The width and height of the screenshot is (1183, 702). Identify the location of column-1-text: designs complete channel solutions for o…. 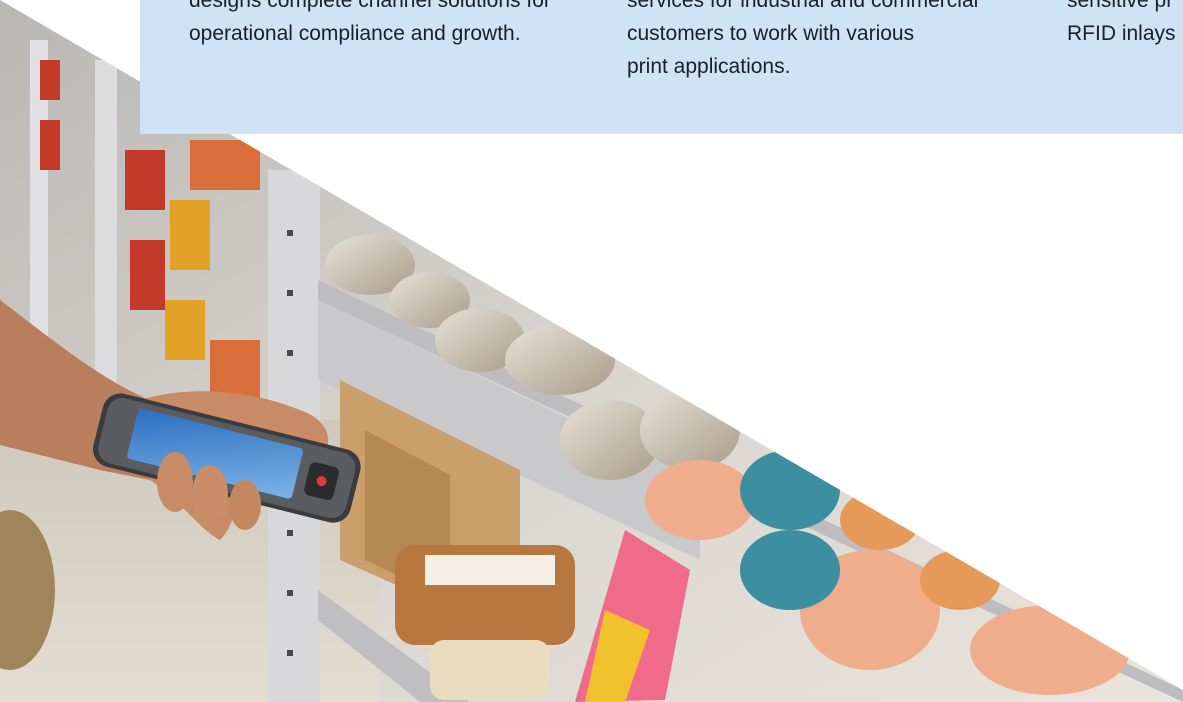
(370, 22).